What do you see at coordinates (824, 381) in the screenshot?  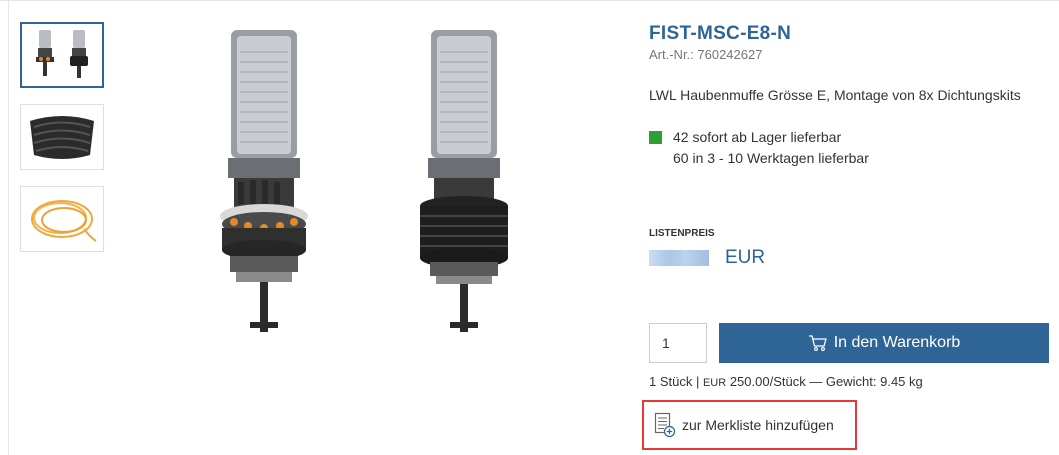 I see `unit-price-suffix: 250.00/Stück — Gewicht: 9.45 kg` at bounding box center [824, 381].